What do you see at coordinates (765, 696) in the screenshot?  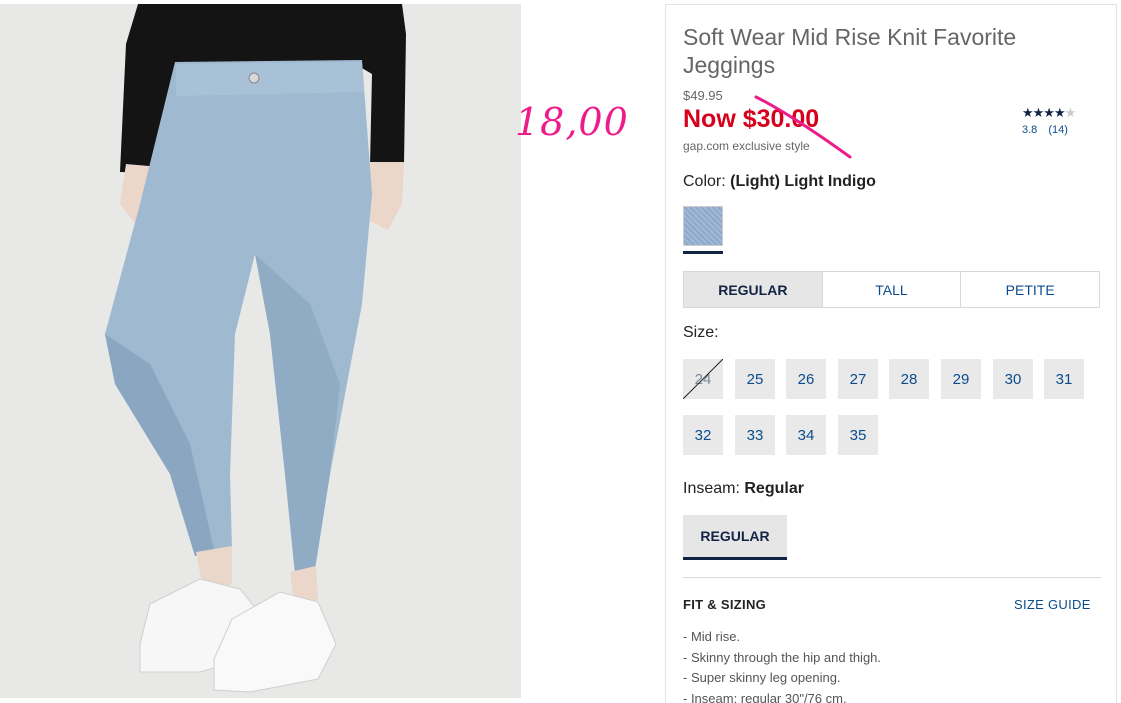 I see `fit-detail-item: - Inseam: regular 30"/76 cm.` at bounding box center [765, 696].